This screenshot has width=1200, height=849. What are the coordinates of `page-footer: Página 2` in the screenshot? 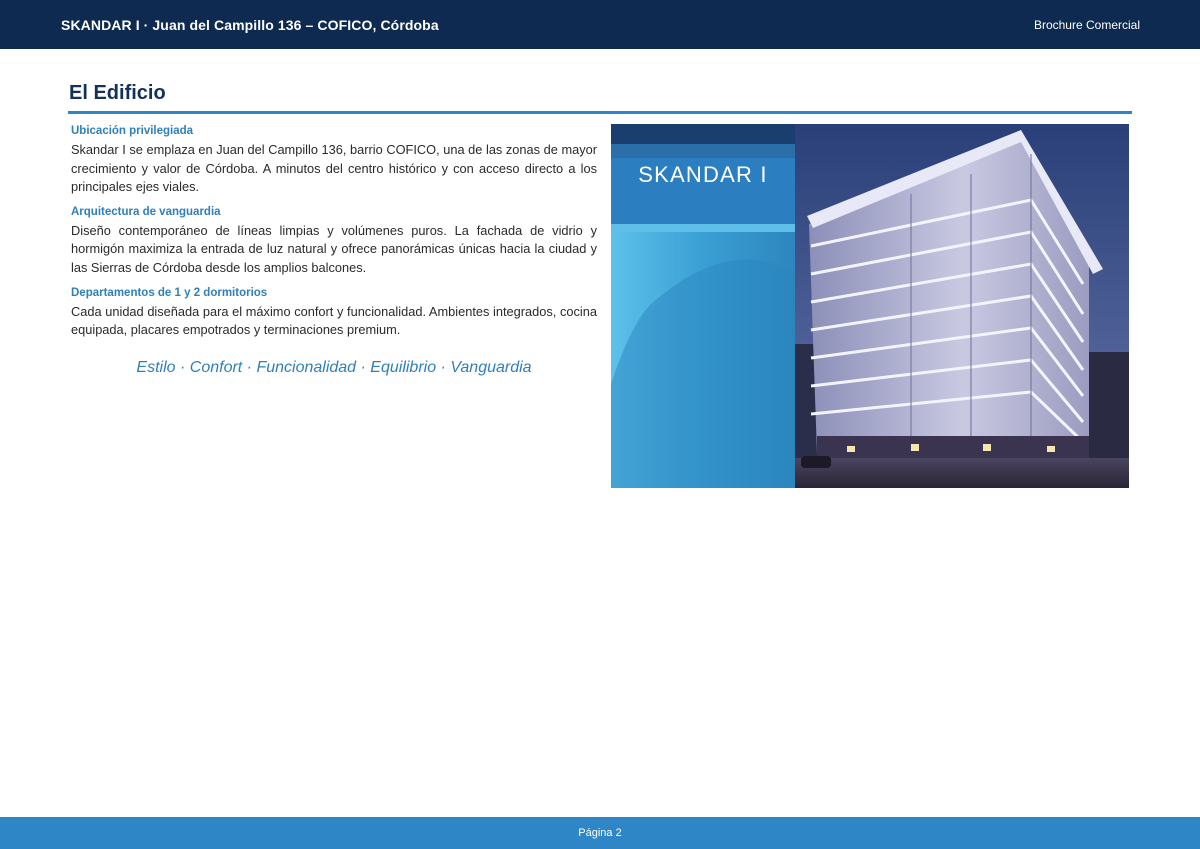 It's located at (600, 833).